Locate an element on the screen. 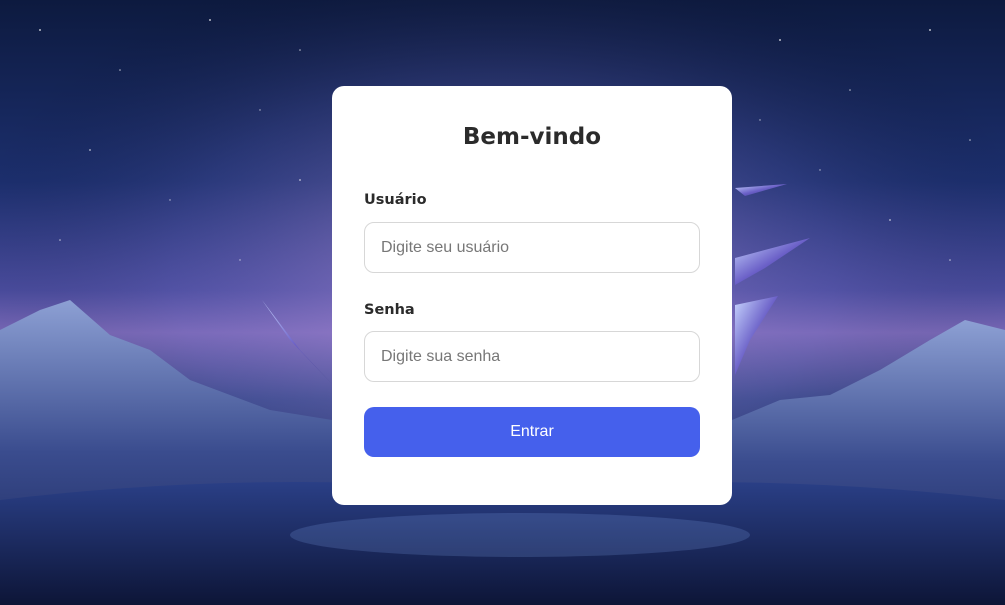 This screenshot has height=605, width=1005. password-input is located at coordinates (532, 356).